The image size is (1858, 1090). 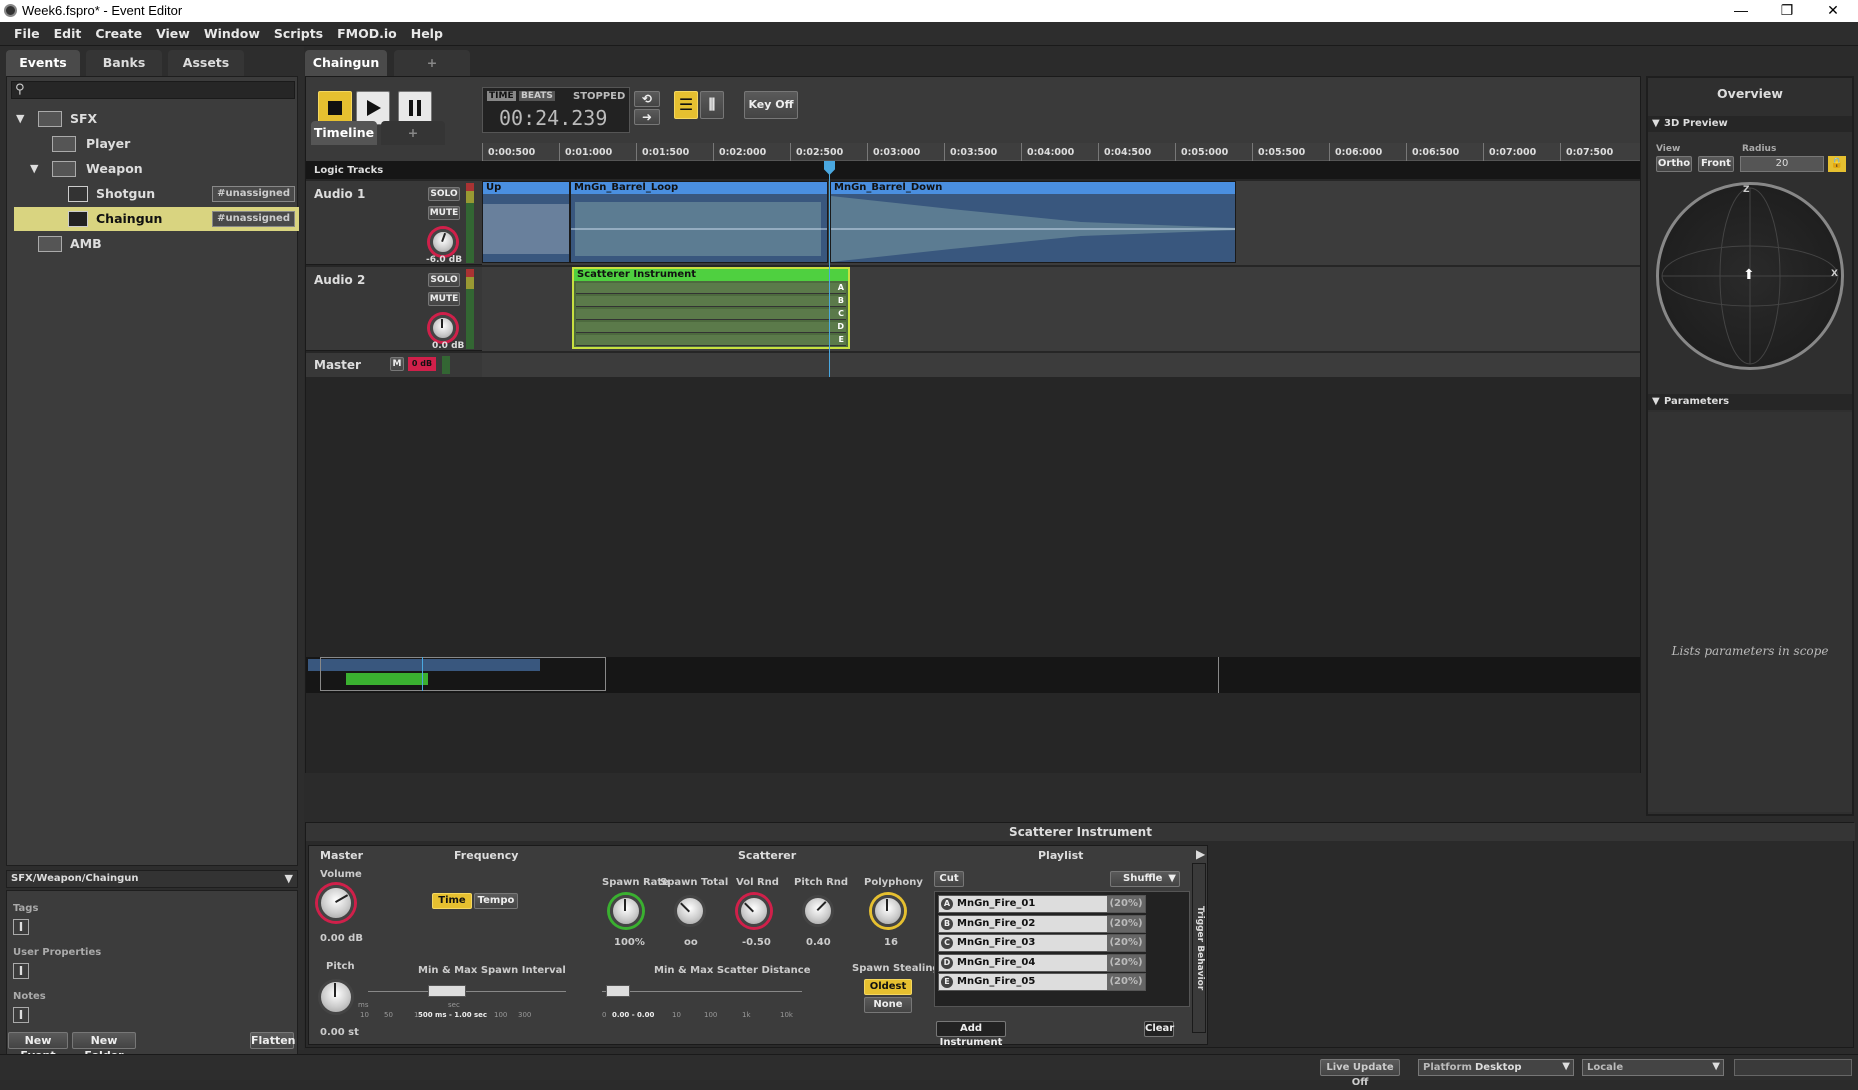 What do you see at coordinates (394, 223) in the screenshot?
I see `track-header-audio1: Audio 1 SOLO MUTE -6.0 dB` at bounding box center [394, 223].